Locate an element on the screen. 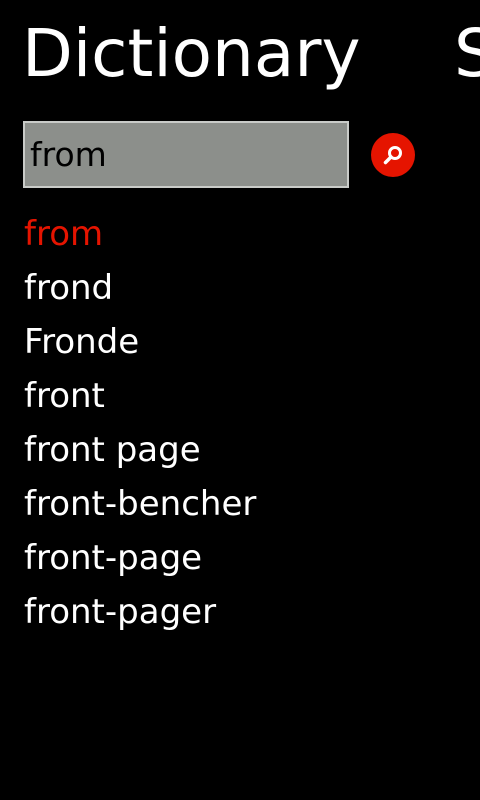  search-button is located at coordinates (393, 155).